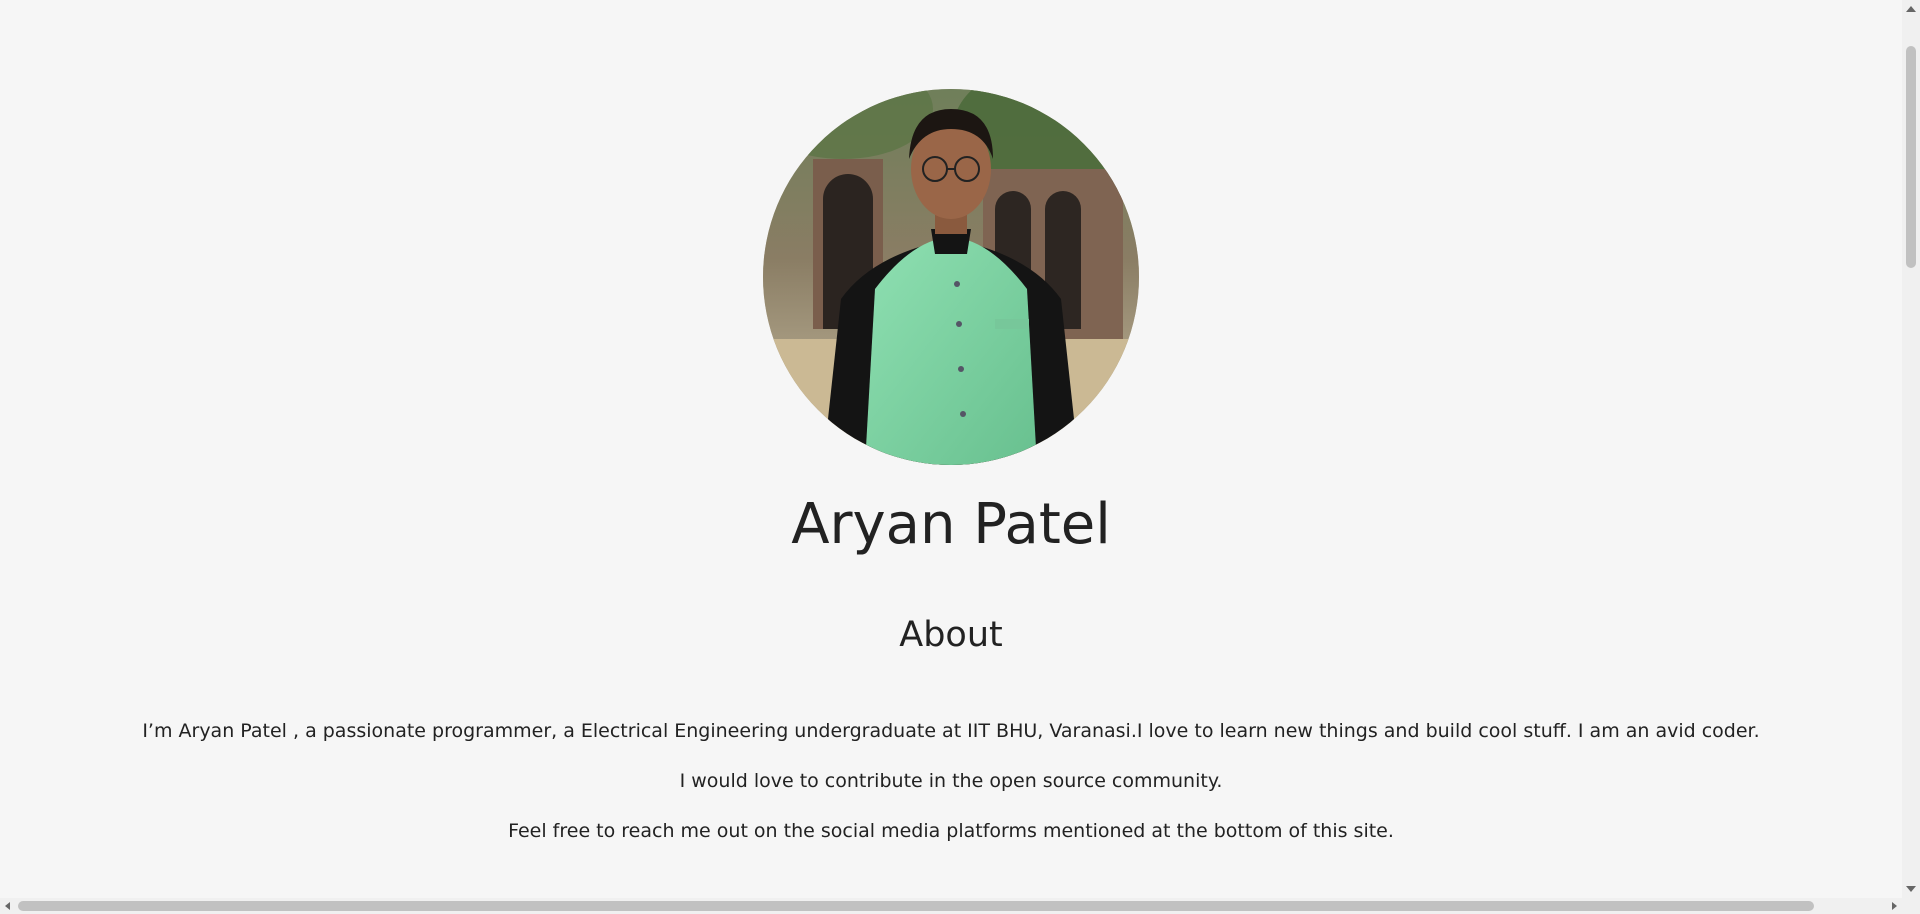 Image resolution: width=1920 pixels, height=914 pixels. I want to click on scroll-right-arrow-icon, so click(1894, 906).